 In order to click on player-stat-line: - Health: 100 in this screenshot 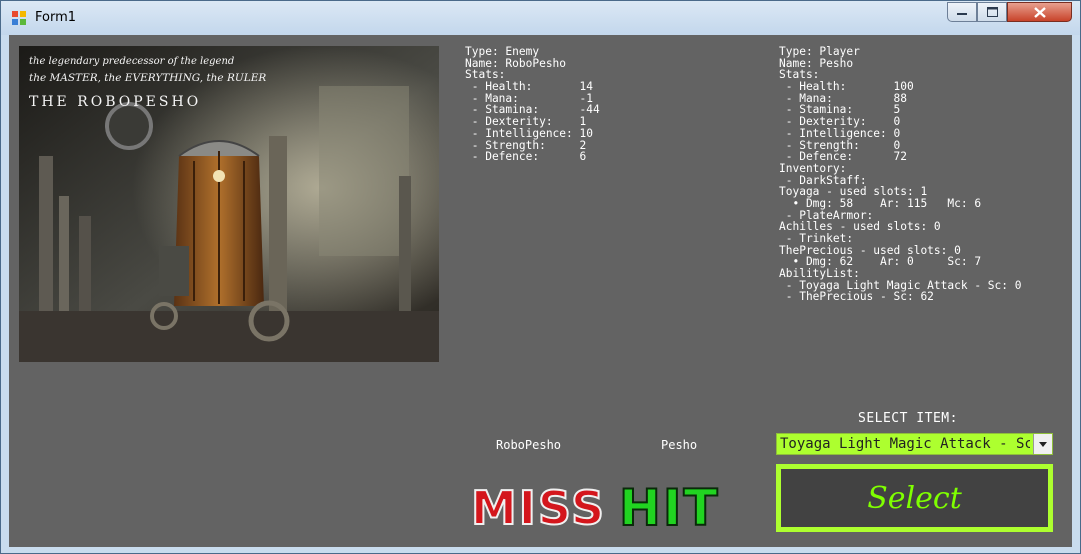, I will do `click(846, 87)`.